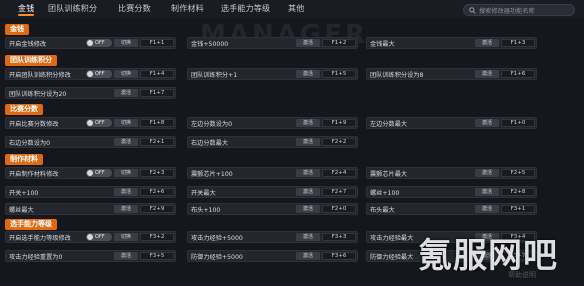 This screenshot has height=286, width=584. I want to click on hotkey-field: F1+6, so click(518, 74).